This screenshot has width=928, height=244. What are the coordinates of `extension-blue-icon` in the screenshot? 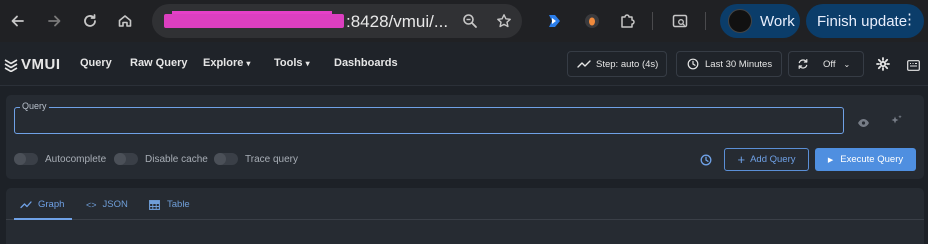 It's located at (554, 21).